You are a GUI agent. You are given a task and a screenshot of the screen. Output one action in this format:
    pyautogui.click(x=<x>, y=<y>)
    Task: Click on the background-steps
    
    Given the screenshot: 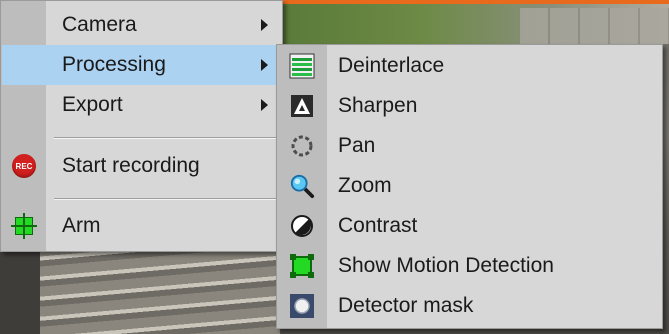 What is the action you would take?
    pyautogui.click(x=140, y=292)
    